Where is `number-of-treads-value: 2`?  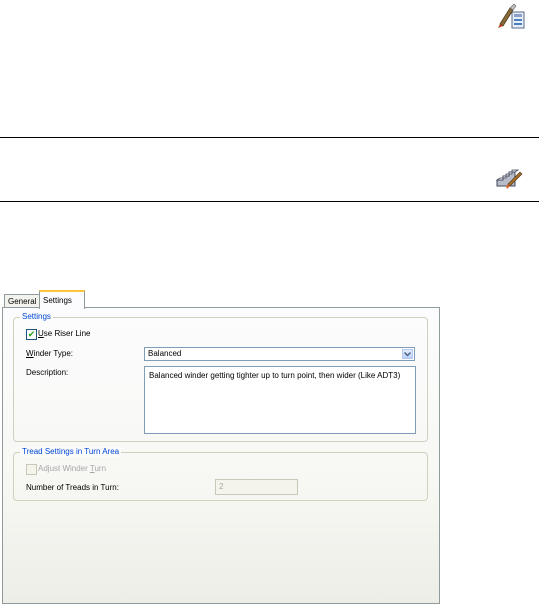
number-of-treads-value: 2 is located at coordinates (221, 486).